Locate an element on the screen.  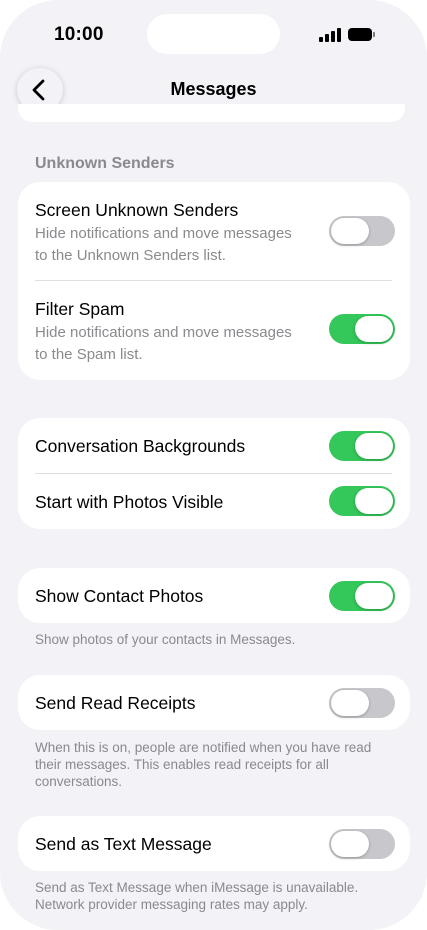
page-title: Messages is located at coordinates (213, 89).